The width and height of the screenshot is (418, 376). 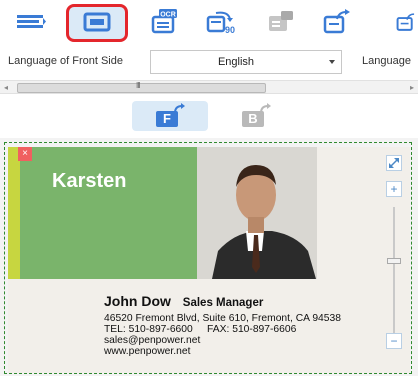 I want to click on card-frame-icon, so click(x=97, y=22).